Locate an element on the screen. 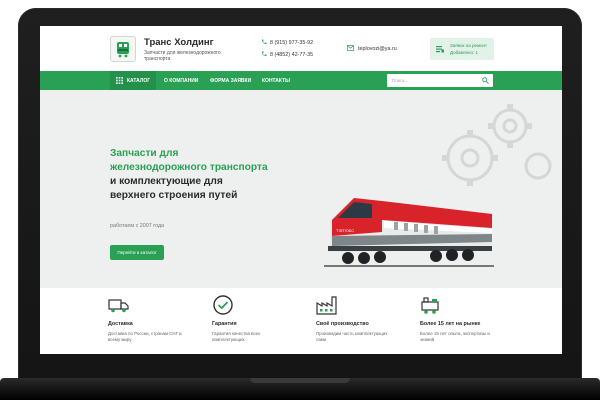 This screenshot has width=600, height=400. check-circle-icon is located at coordinates (223, 305).